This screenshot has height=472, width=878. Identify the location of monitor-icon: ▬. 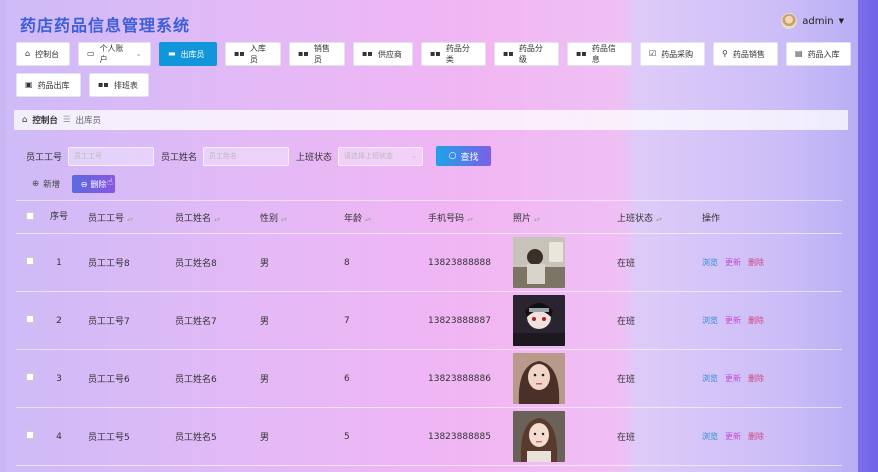
(172, 53).